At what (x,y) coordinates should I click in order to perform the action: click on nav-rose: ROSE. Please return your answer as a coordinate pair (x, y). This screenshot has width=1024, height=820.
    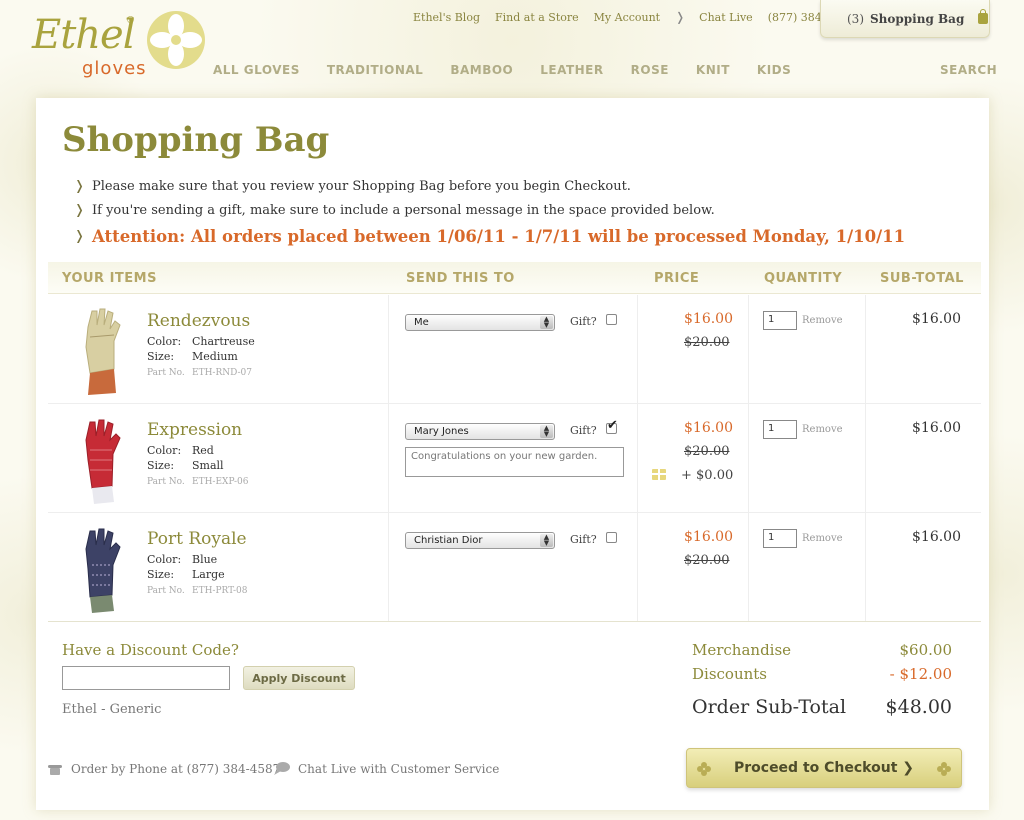
    Looking at the image, I should click on (650, 70).